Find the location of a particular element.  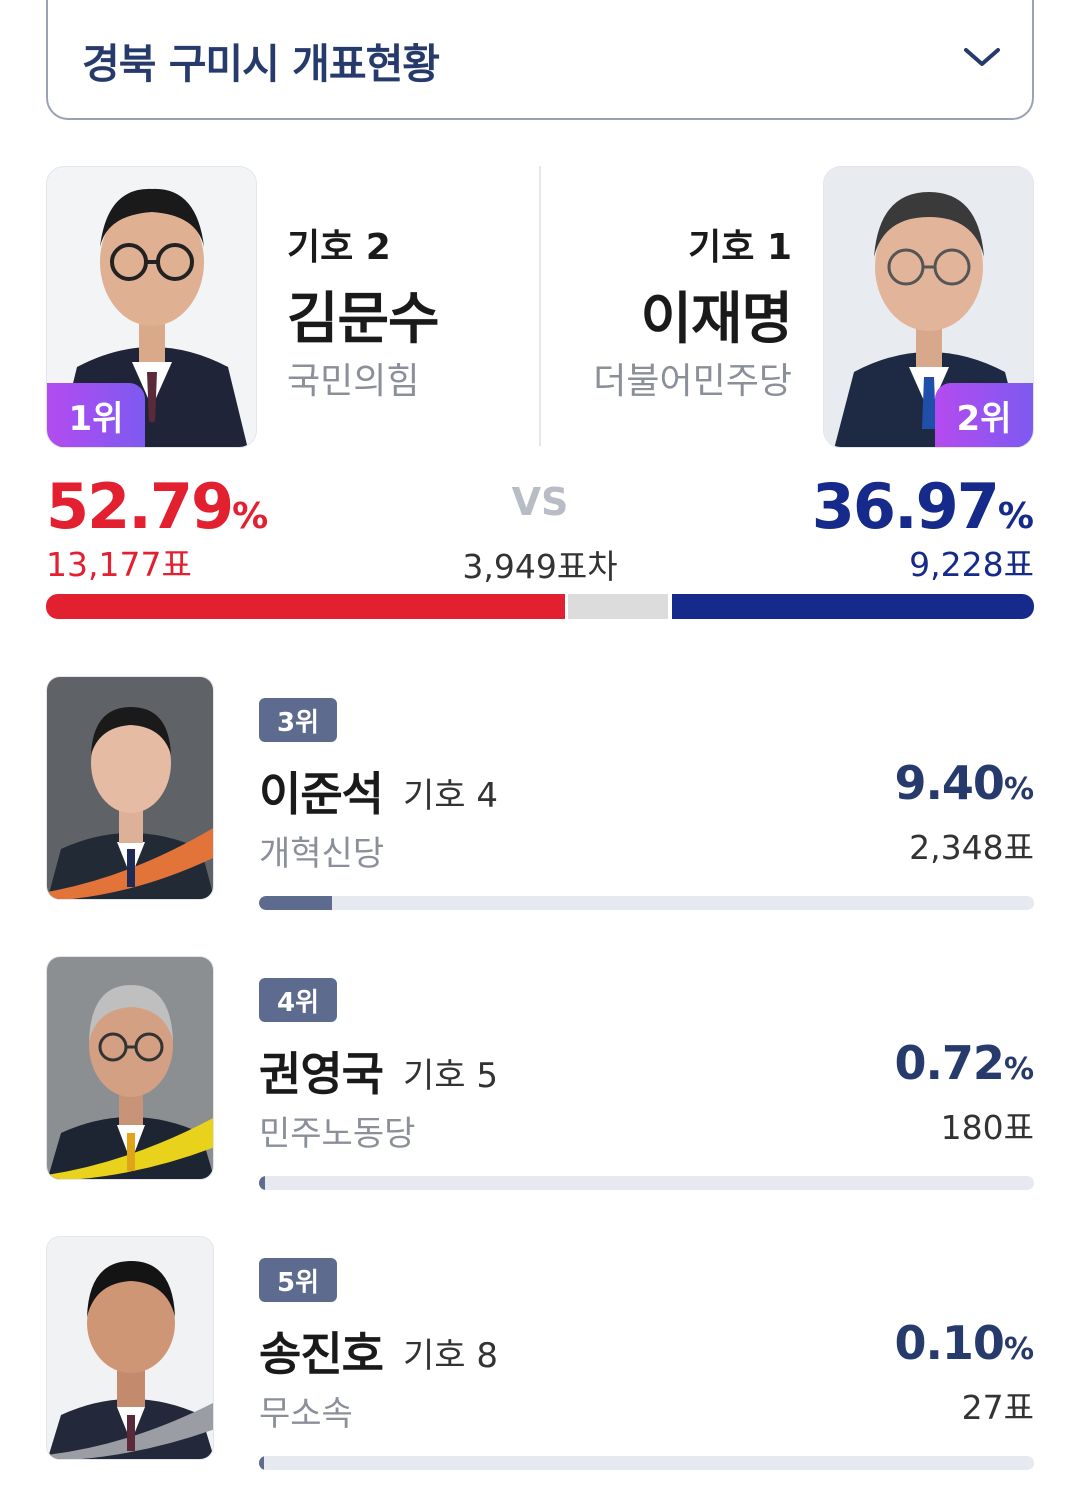

rank-badge: 3위 is located at coordinates (298, 720).